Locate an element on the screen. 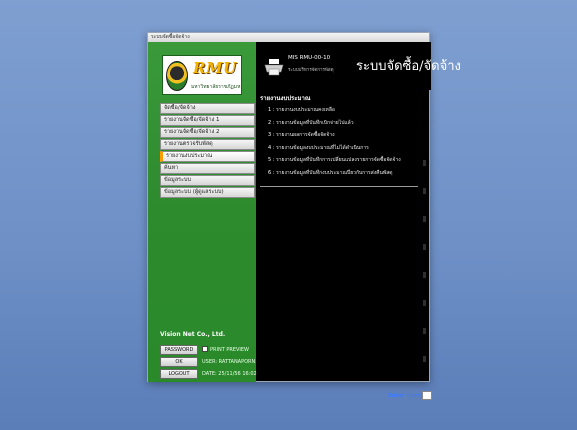  sidebar-item-purchase-report-1: รายงานจัดซื้อ/จัดจ้าง 1 is located at coordinates (207, 120).